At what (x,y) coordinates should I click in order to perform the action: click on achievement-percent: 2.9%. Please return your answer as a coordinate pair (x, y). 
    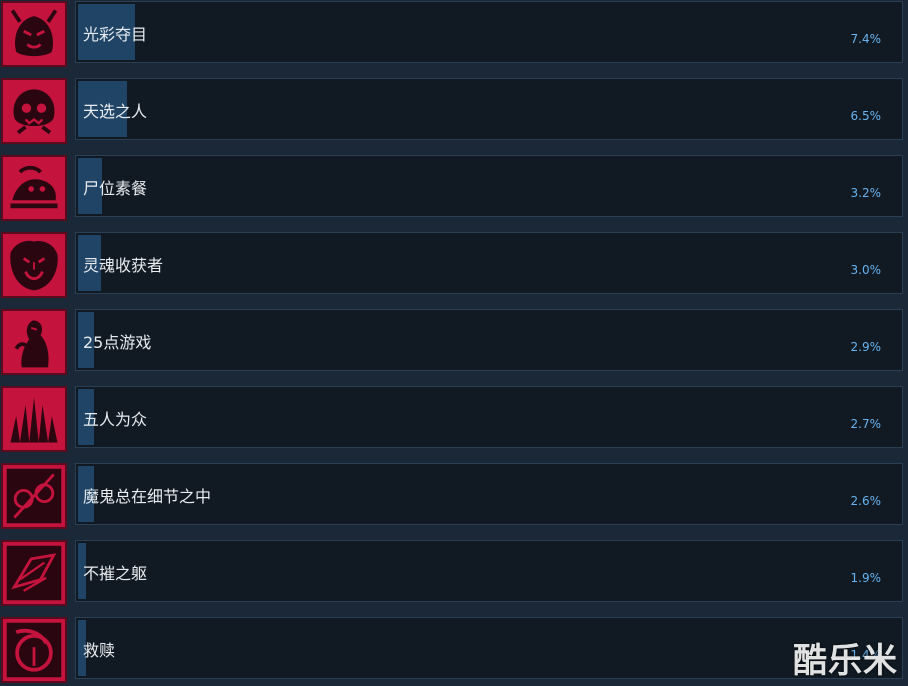
    Looking at the image, I should click on (866, 347).